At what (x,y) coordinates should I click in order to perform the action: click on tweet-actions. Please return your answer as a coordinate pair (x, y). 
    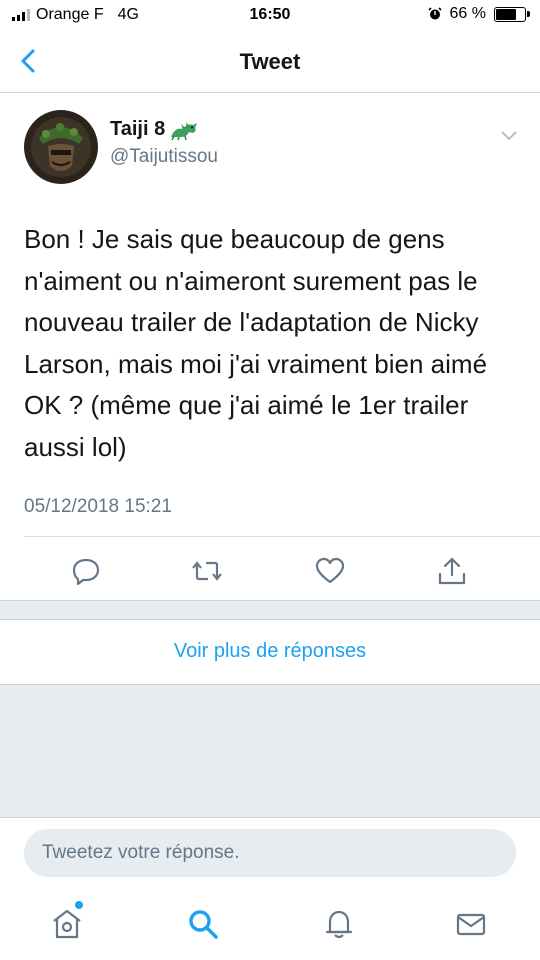
    Looking at the image, I should click on (270, 571).